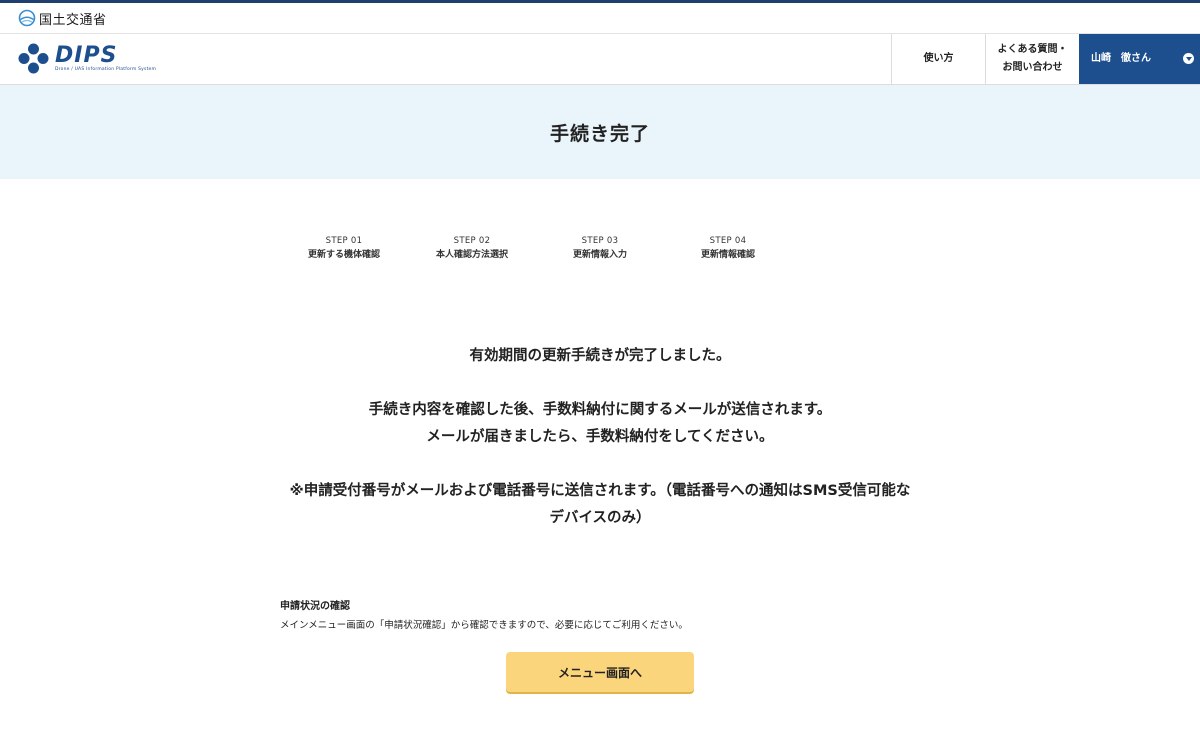 The height and width of the screenshot is (750, 1200). Describe the element at coordinates (600, 672) in the screenshot. I see `menu-screen-button: メニュー画面へ` at that location.